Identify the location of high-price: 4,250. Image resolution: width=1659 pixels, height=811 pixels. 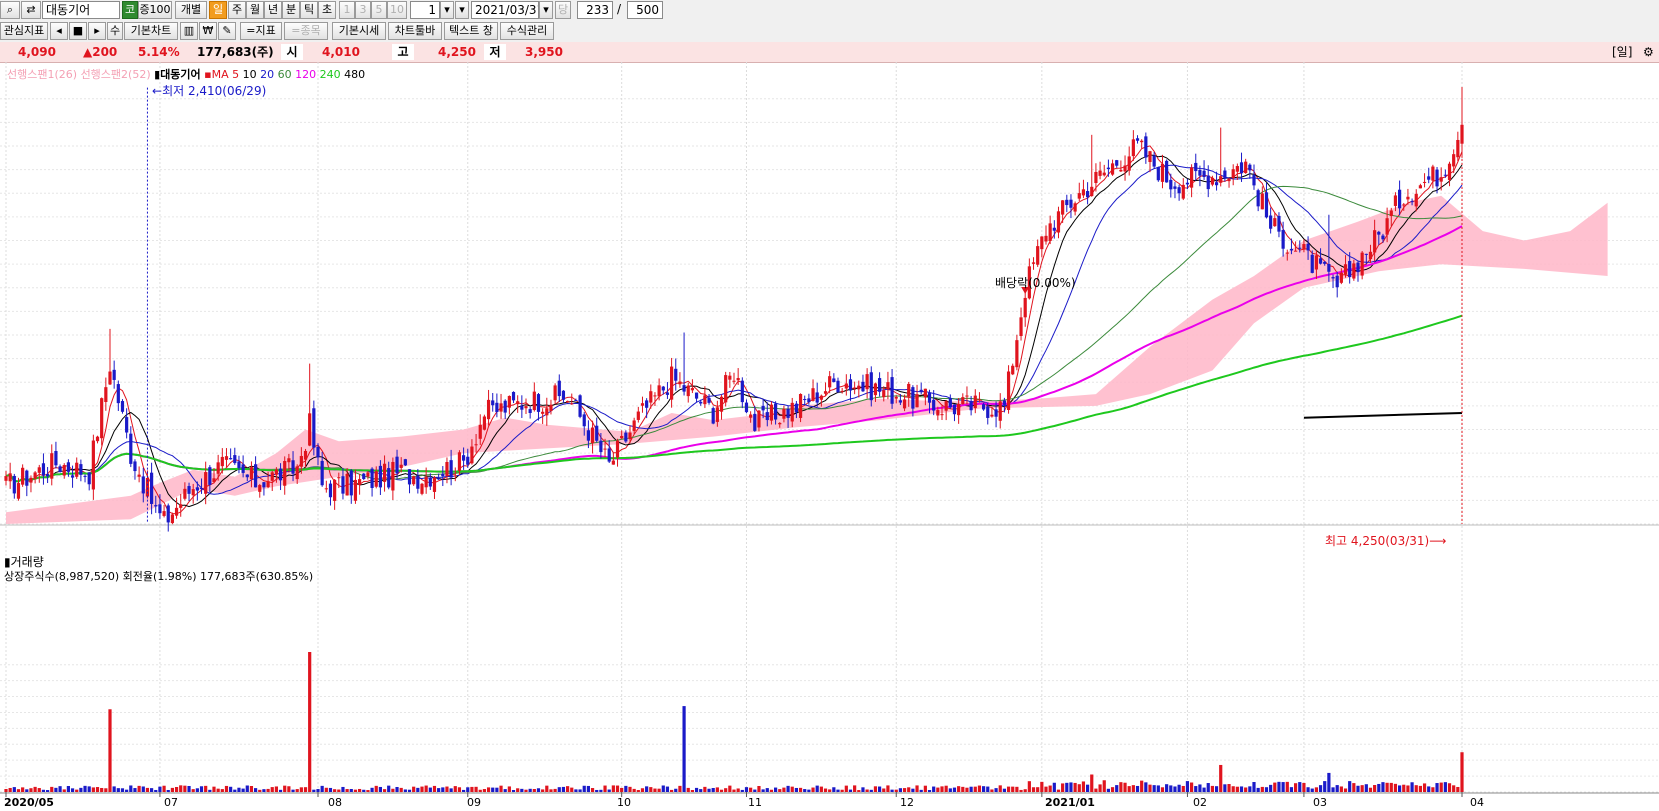
(457, 52).